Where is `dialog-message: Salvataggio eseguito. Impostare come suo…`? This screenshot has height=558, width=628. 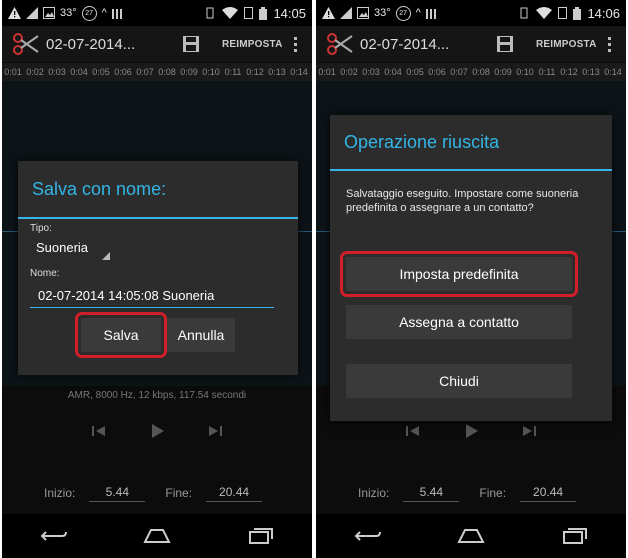
dialog-message: Salvataggio eseguito. Impostare come suo… is located at coordinates (462, 201).